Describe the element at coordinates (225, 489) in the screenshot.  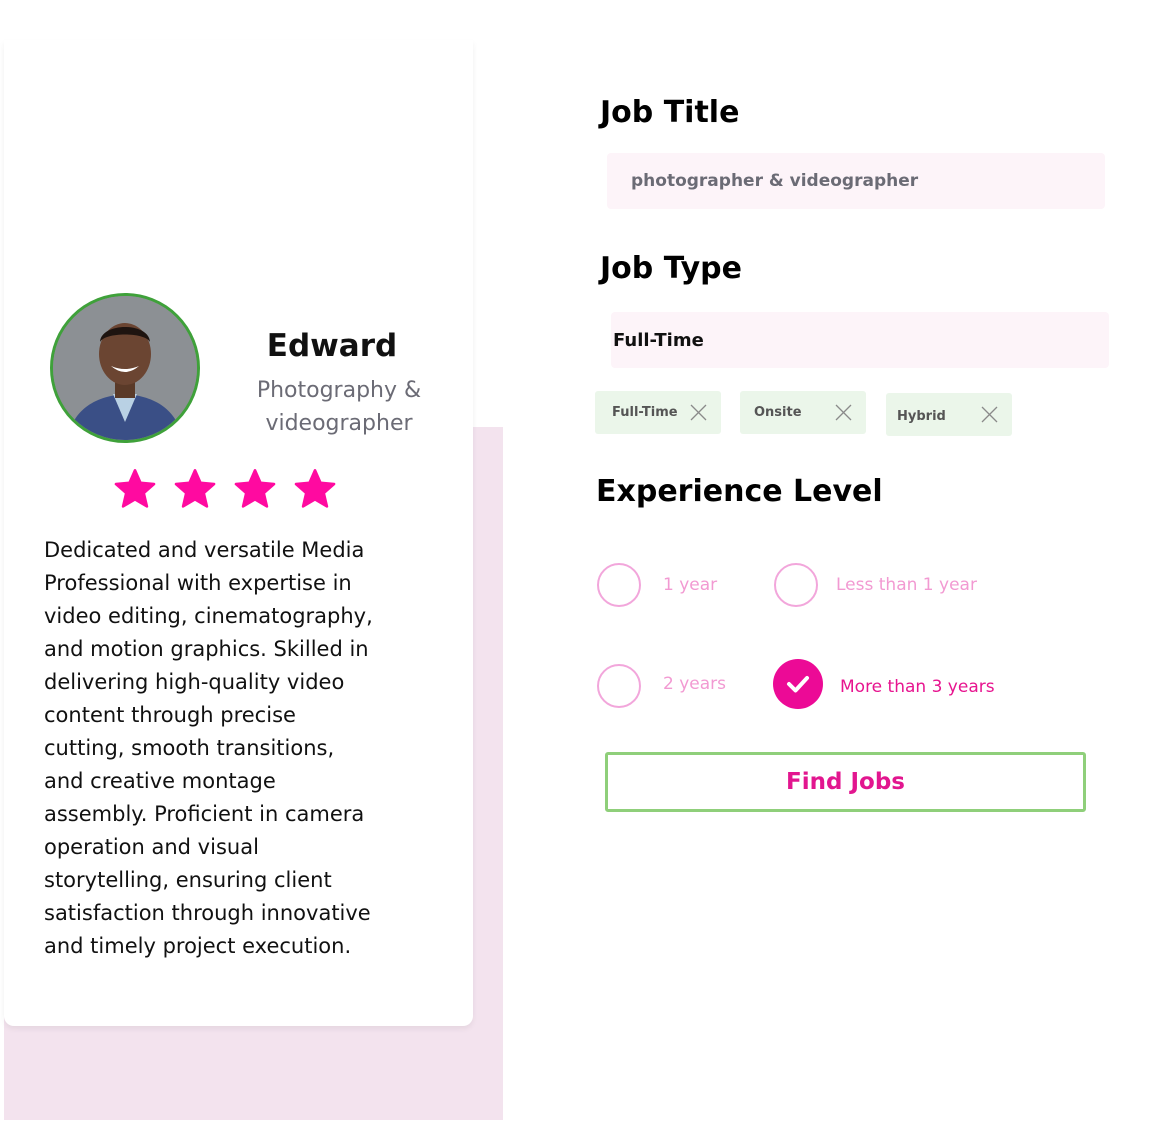
I see `rating-stars` at that location.